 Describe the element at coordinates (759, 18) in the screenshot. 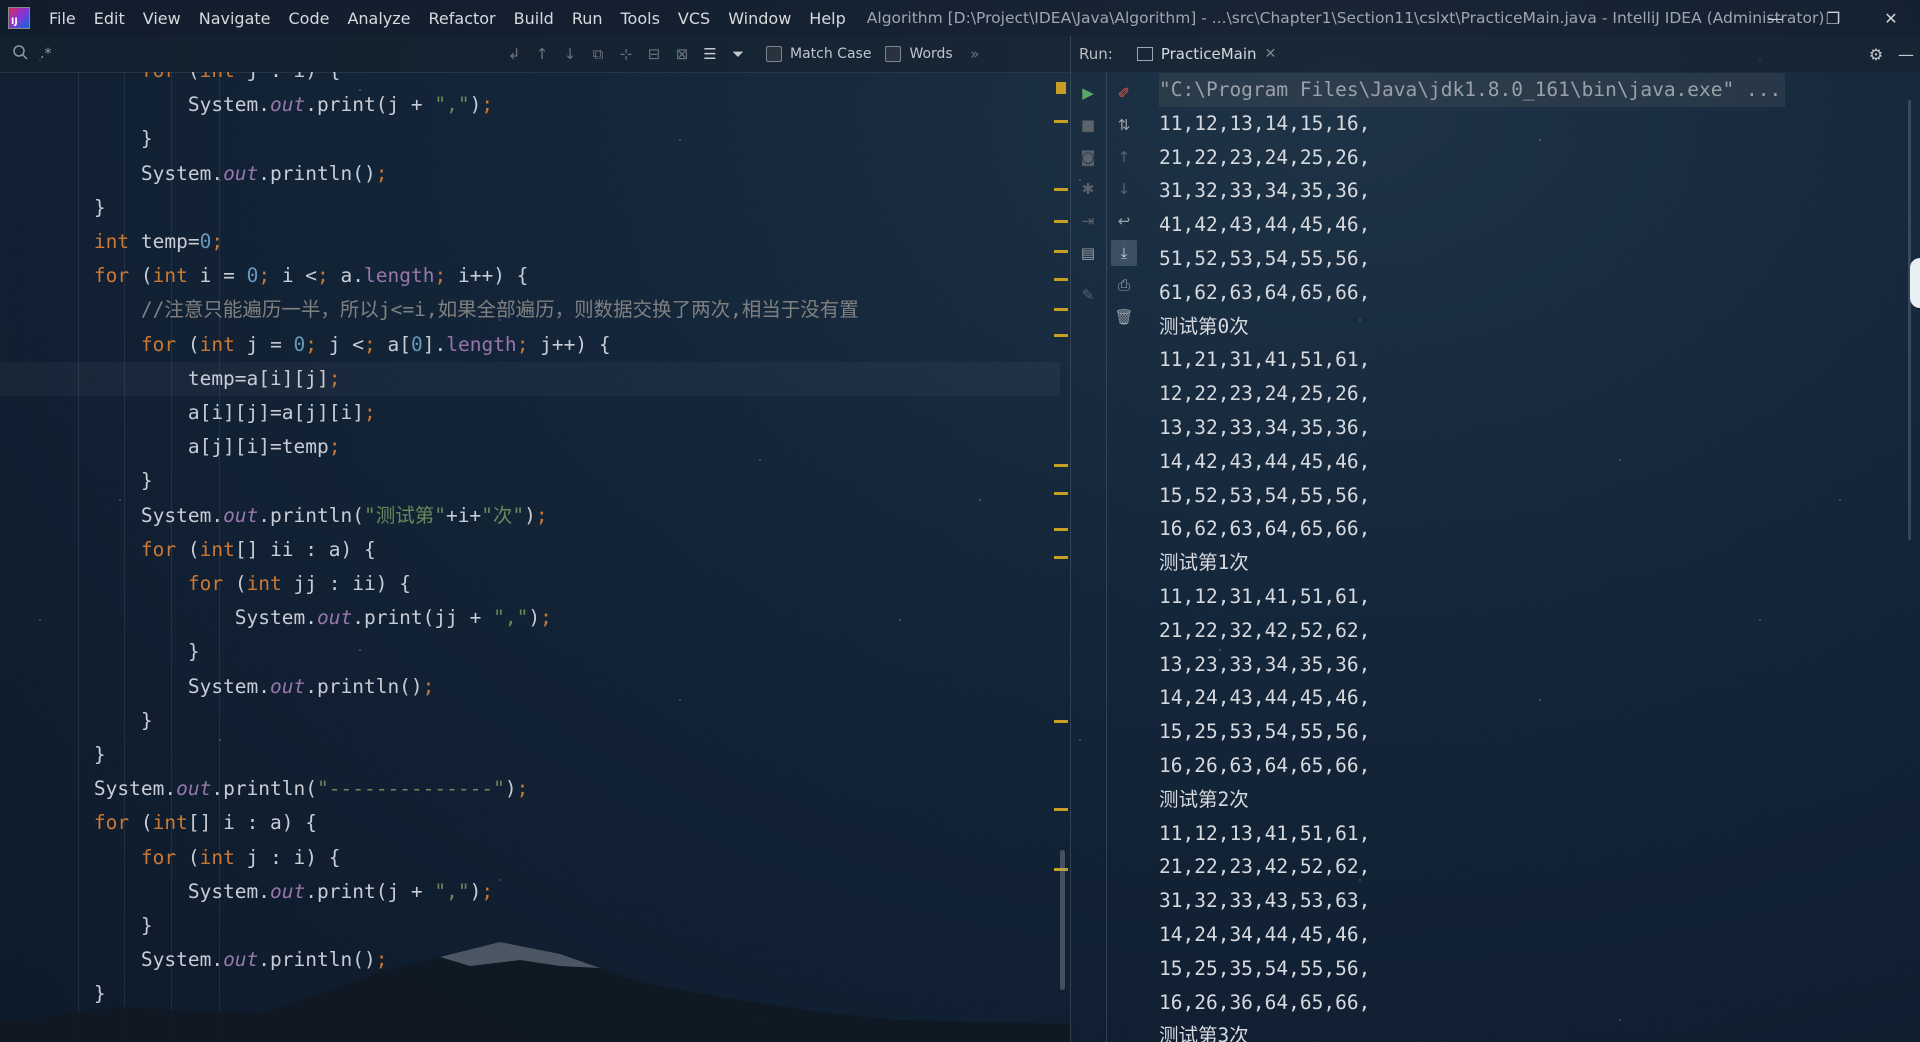

I see `menu-window: Window` at that location.